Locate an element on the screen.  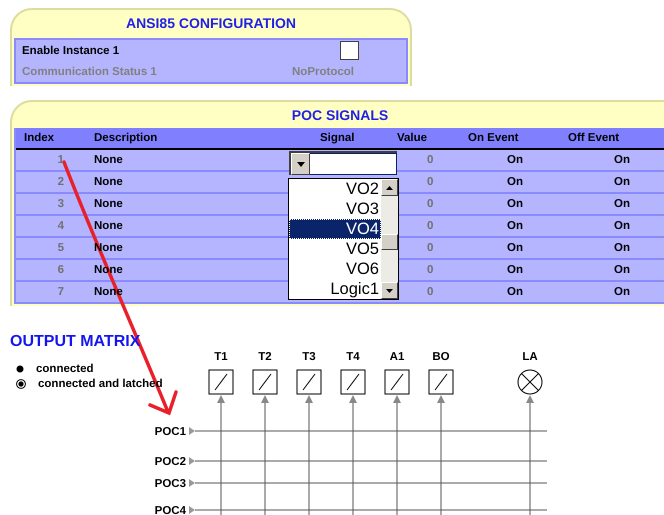
table-cell-text: 6 is located at coordinates (60, 270).